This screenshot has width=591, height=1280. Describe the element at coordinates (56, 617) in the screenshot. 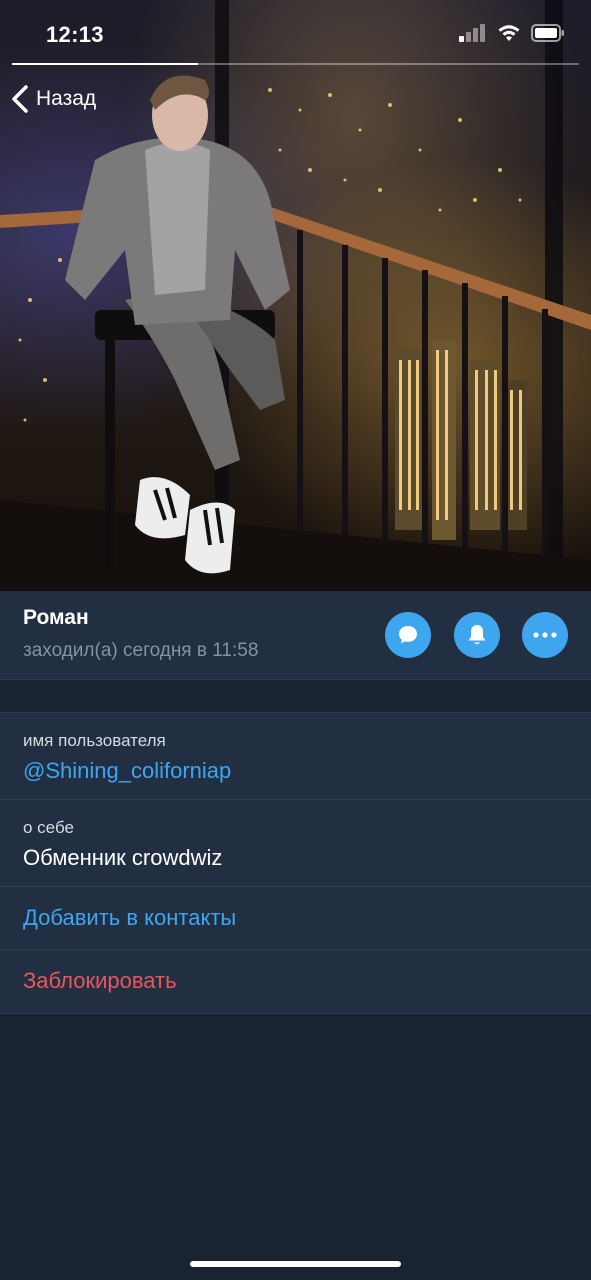

I see `profile-name: Роман` at that location.